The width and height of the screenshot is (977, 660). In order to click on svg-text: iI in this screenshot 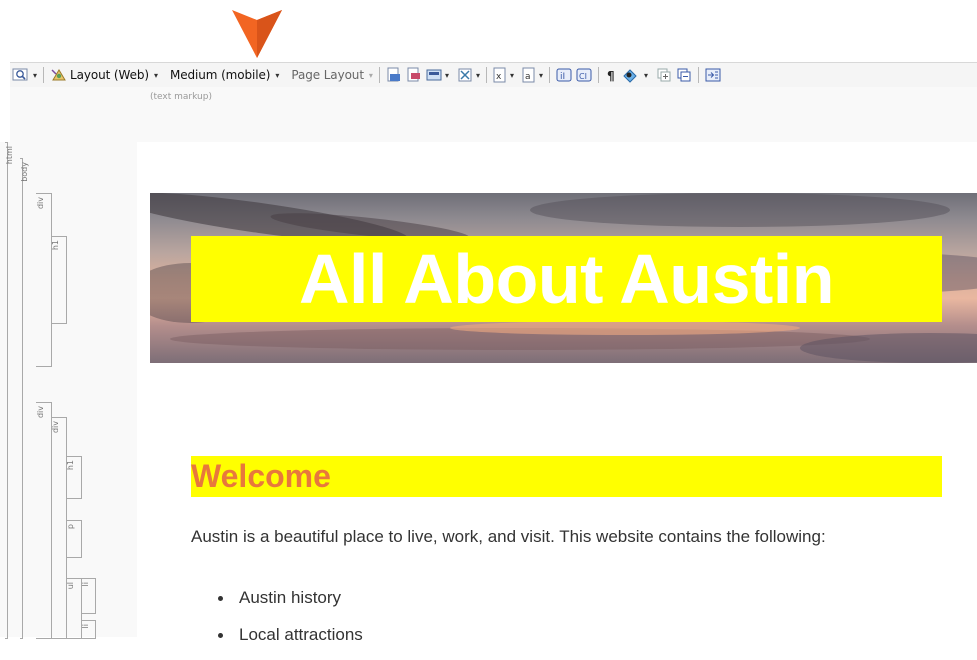, I will do `click(562, 77)`.